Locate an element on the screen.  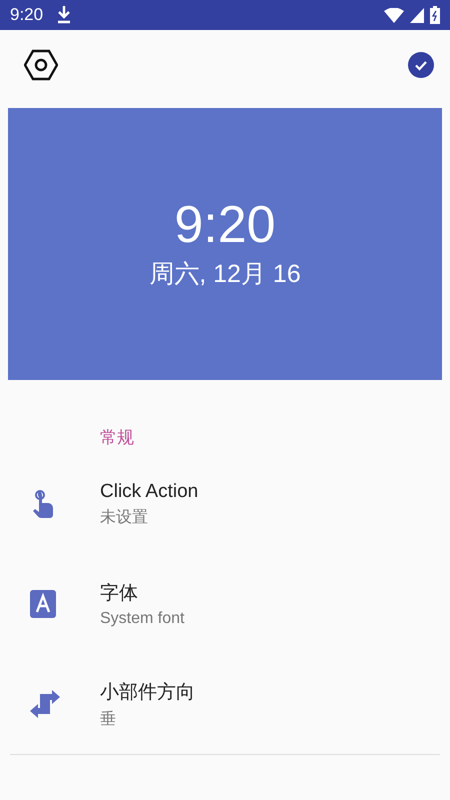
setting-value: System font is located at coordinates (142, 619).